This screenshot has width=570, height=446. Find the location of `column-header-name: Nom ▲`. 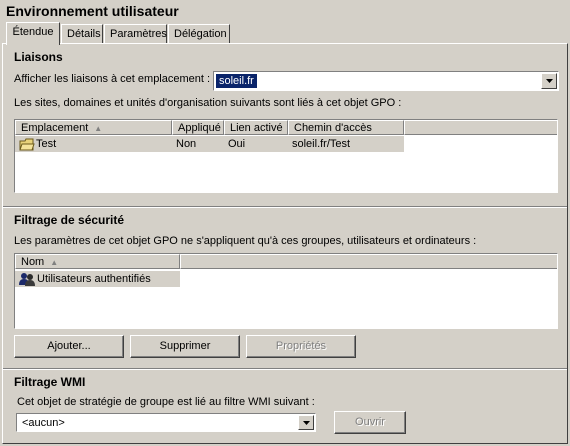

column-header-name: Nom ▲ is located at coordinates (97, 261).